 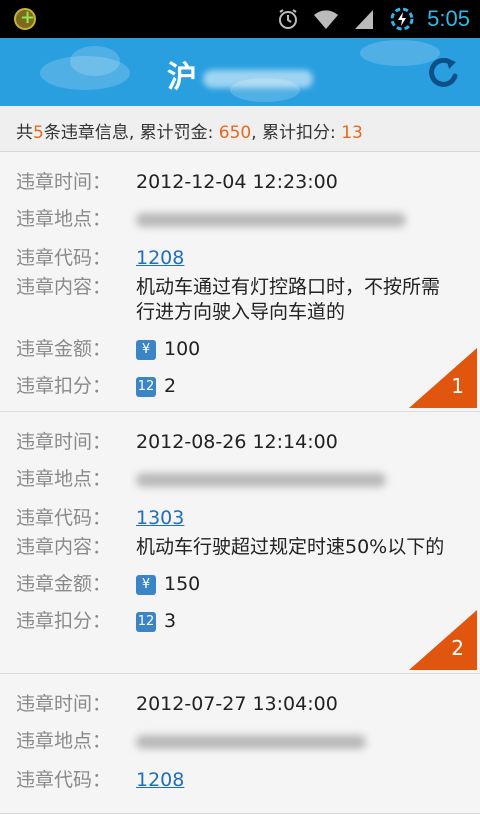 I want to click on summary-bar: 共5条违章信息, 累计罚金: 650, 累计扣分: 13, so click(x=240, y=129).